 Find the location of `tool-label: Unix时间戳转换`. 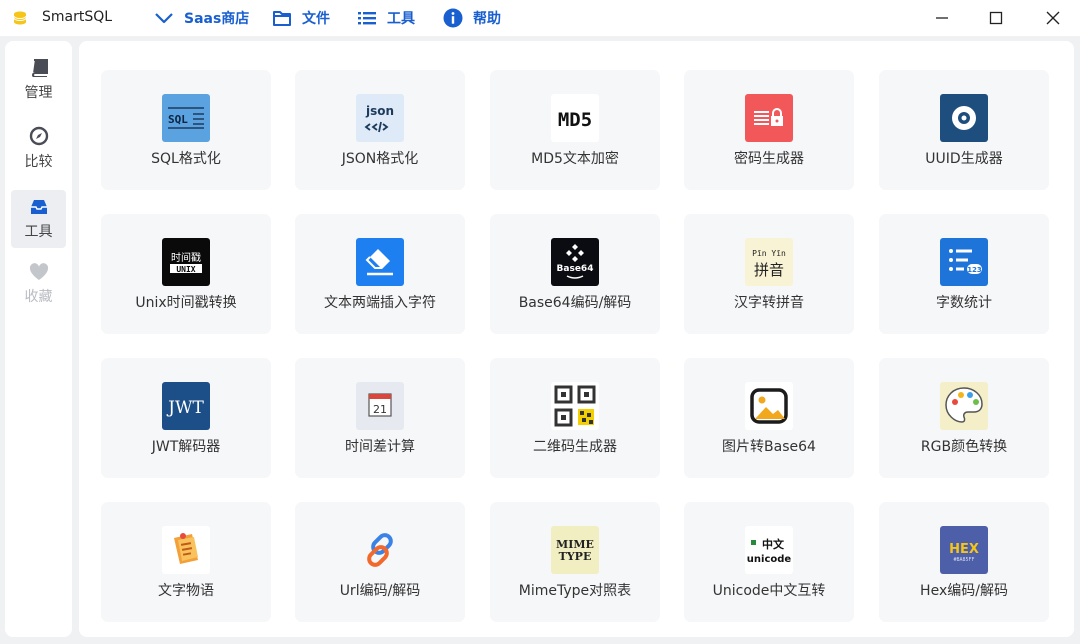

tool-label: Unix时间戳转换 is located at coordinates (186, 303).